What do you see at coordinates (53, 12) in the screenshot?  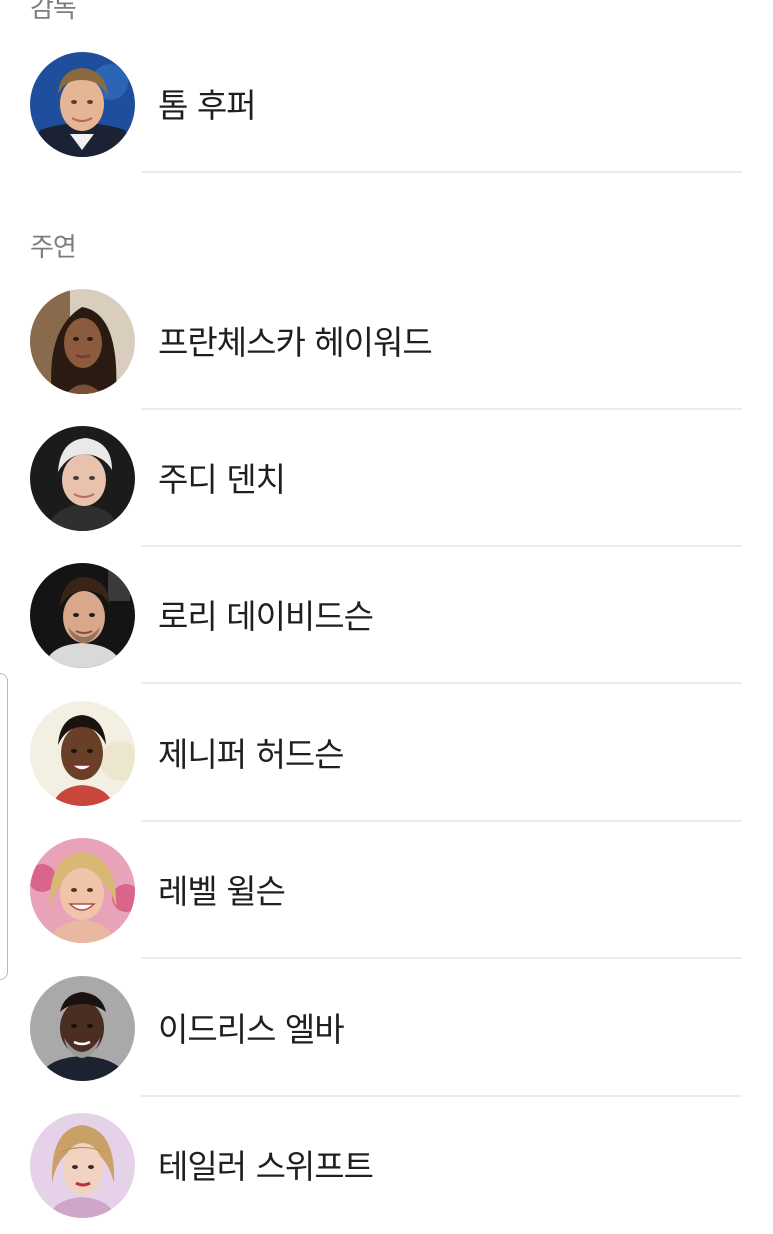 I see `director-section-title: 감독` at bounding box center [53, 12].